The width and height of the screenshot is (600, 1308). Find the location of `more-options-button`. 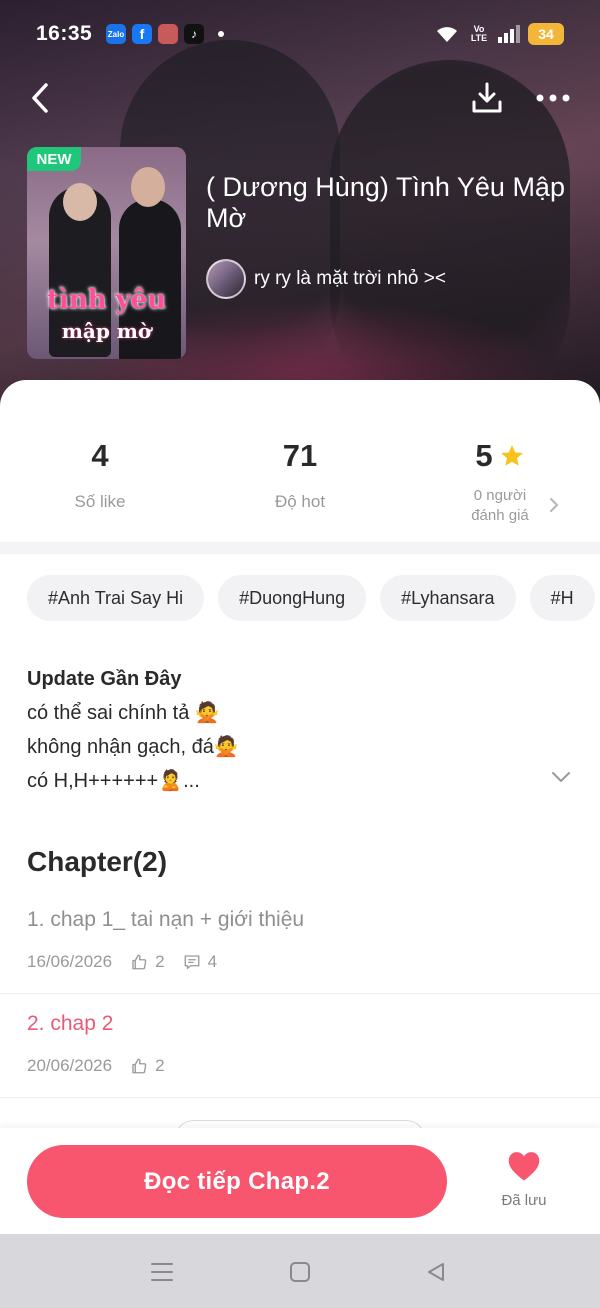

more-options-button is located at coordinates (553, 98).